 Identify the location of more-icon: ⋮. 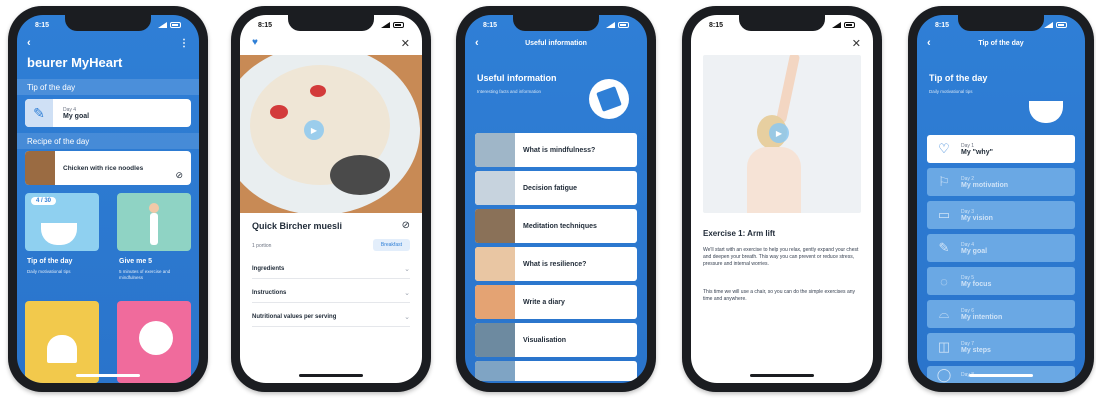
(184, 43).